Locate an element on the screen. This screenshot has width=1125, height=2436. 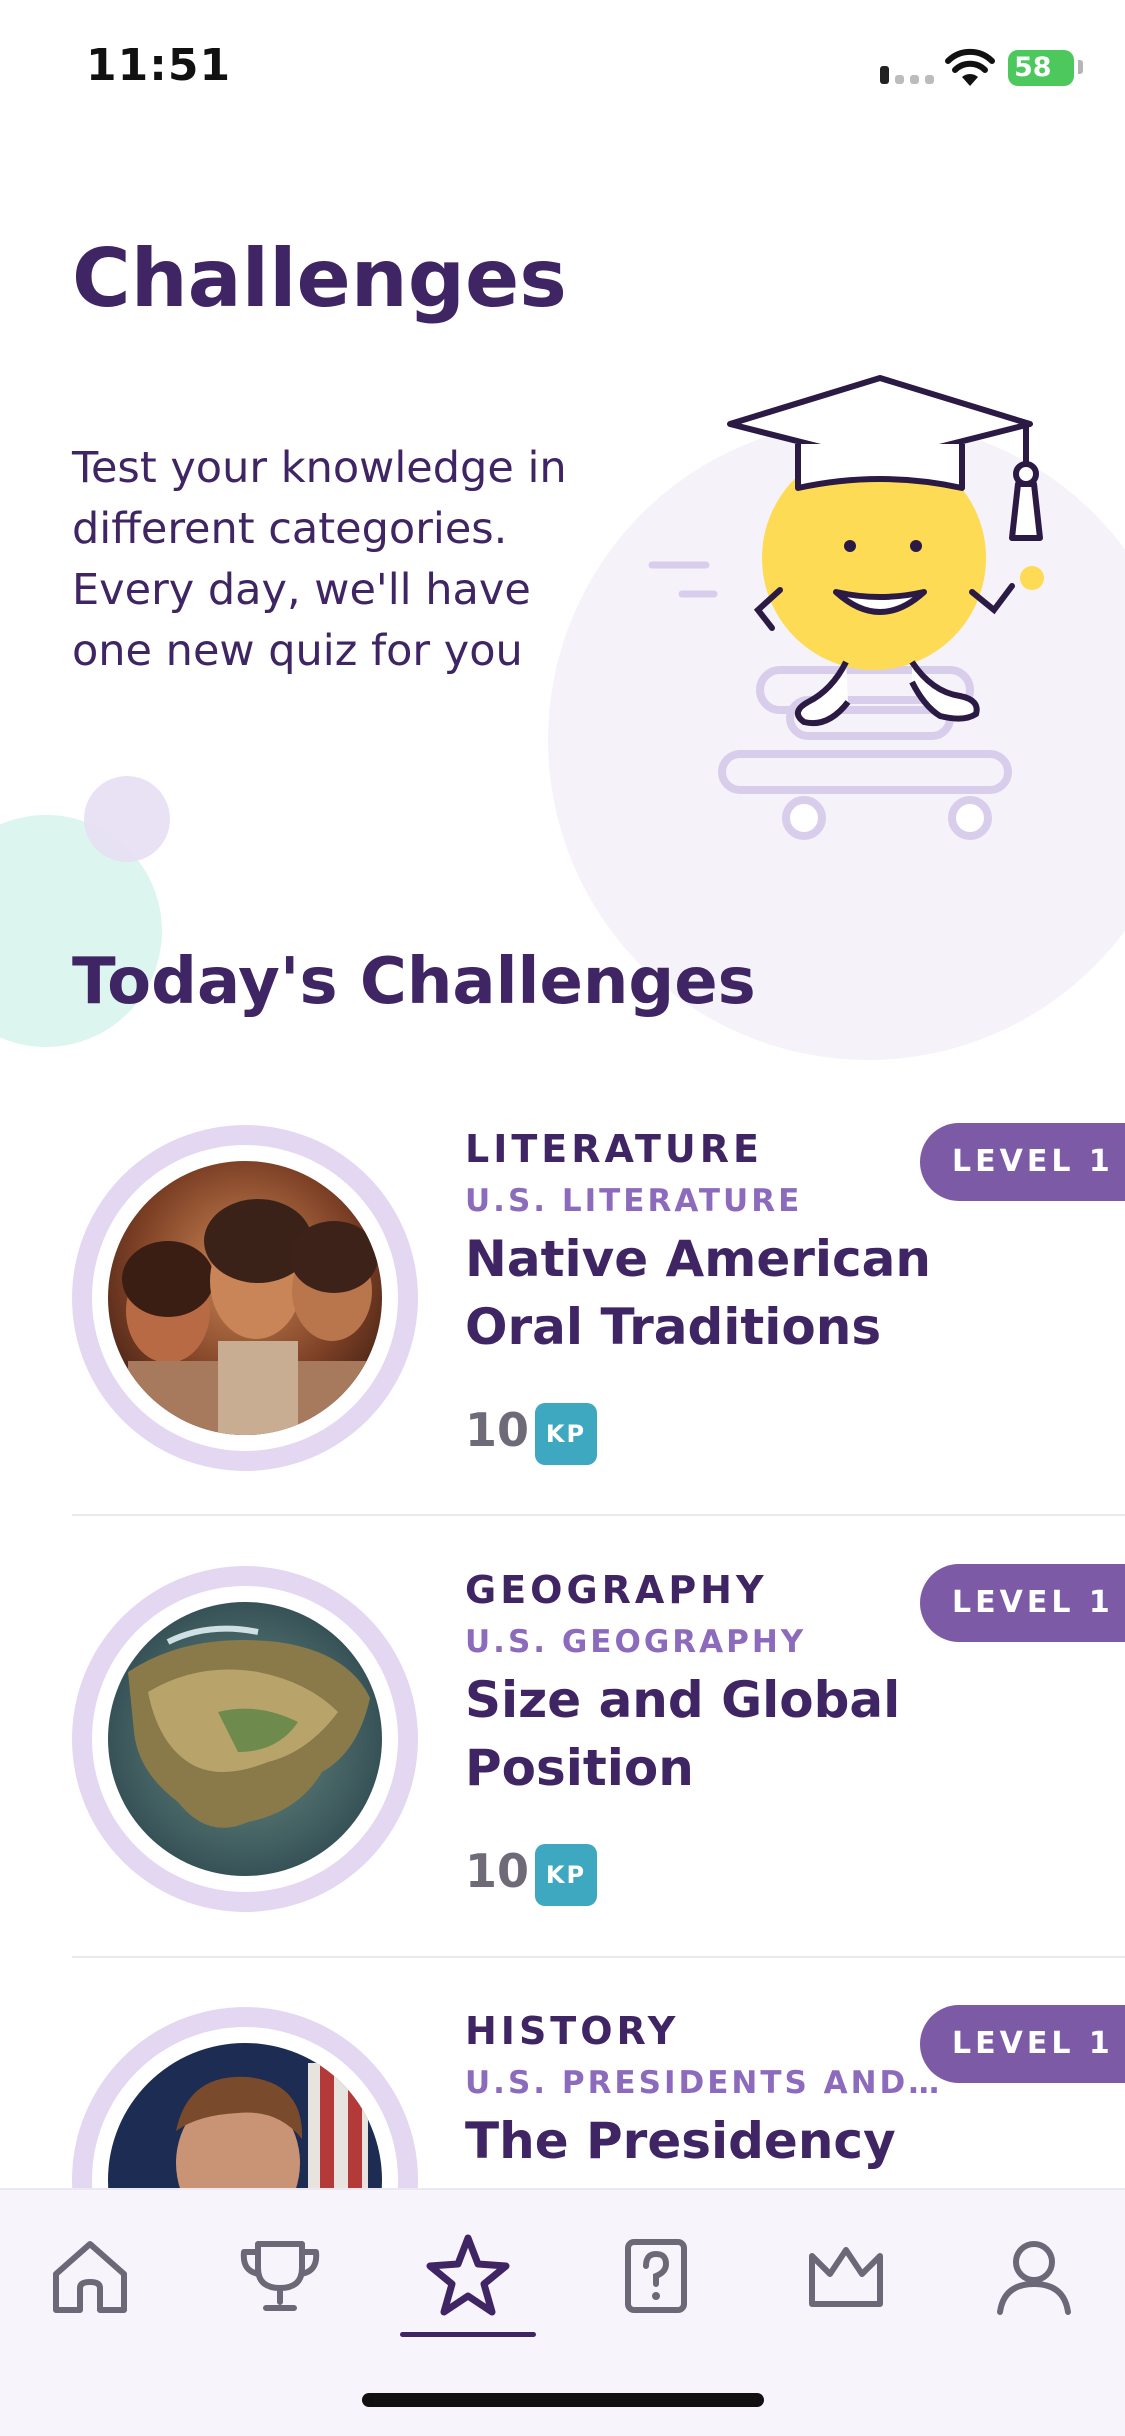
battery-level: 58 is located at coordinates (1033, 67).